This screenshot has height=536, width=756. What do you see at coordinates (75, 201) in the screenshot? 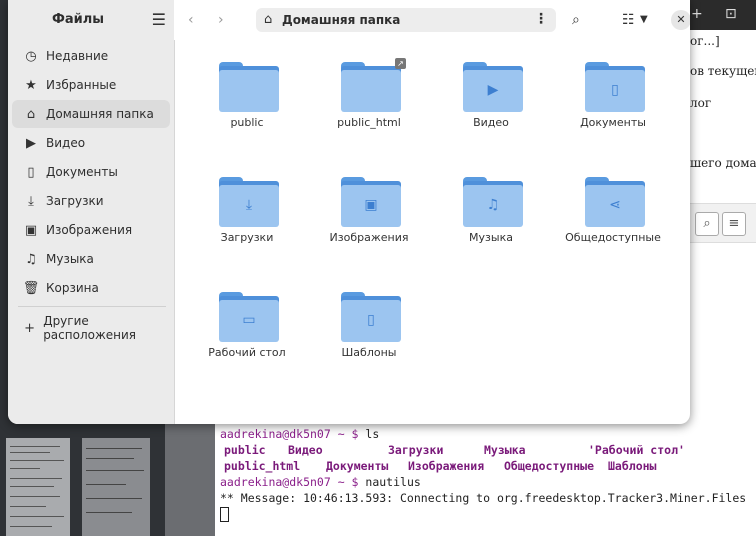
I see `sidebar-item-label: Загрузки` at bounding box center [75, 201].